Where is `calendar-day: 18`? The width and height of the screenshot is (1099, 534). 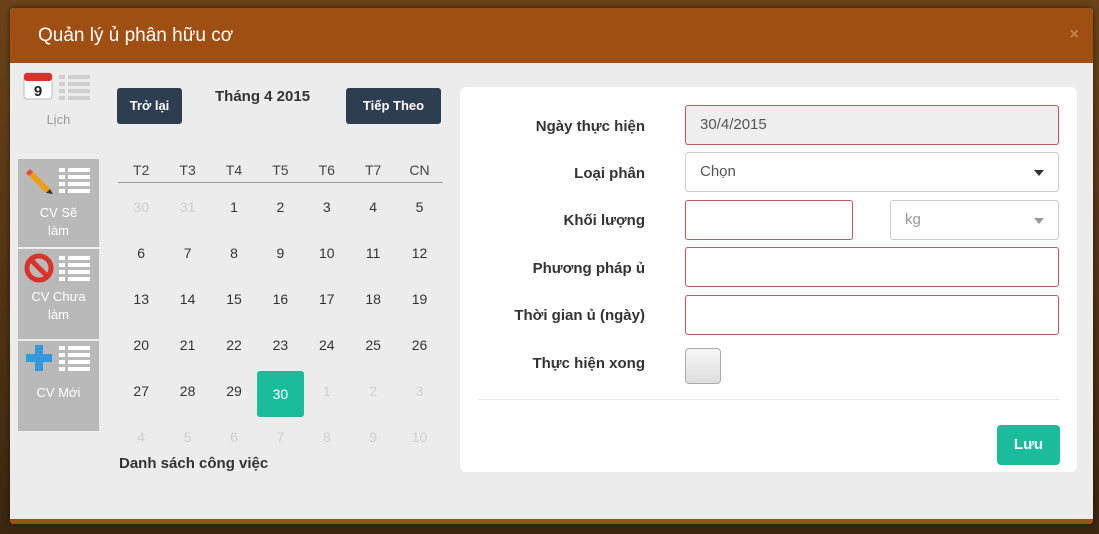
calendar-day: 18 is located at coordinates (373, 302).